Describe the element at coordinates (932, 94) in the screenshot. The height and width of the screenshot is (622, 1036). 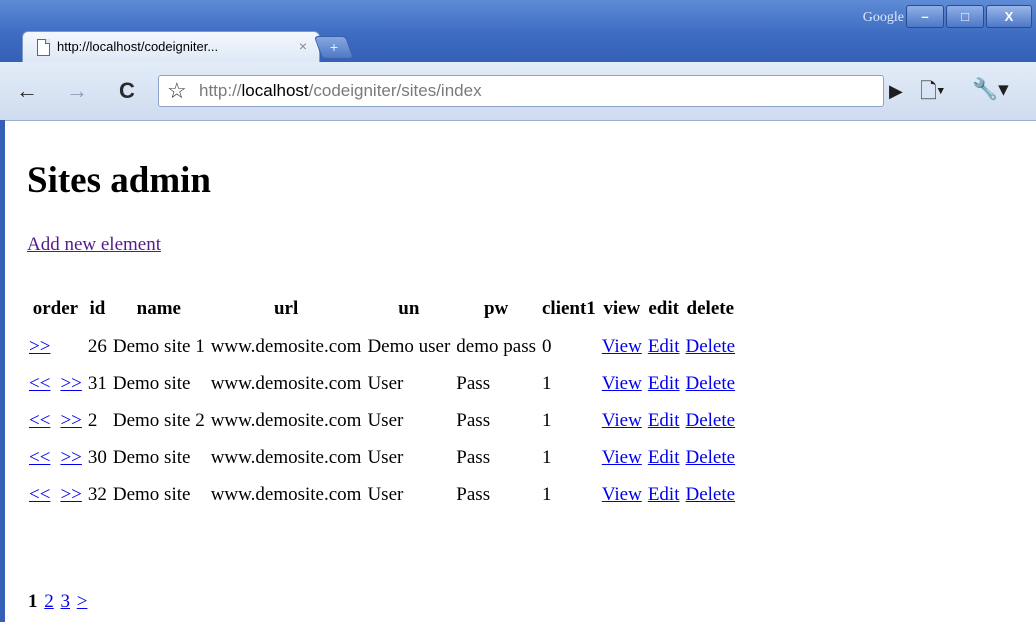
I see `page-menu-icon: 🗋▾` at that location.